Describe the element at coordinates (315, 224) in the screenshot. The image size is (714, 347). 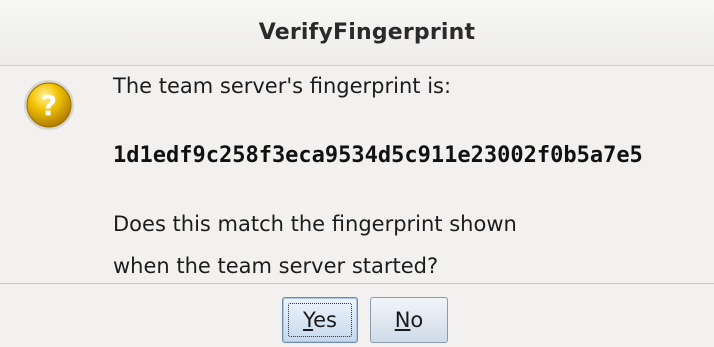
I see `question-line-1: Does this match the fingerprint shown` at that location.